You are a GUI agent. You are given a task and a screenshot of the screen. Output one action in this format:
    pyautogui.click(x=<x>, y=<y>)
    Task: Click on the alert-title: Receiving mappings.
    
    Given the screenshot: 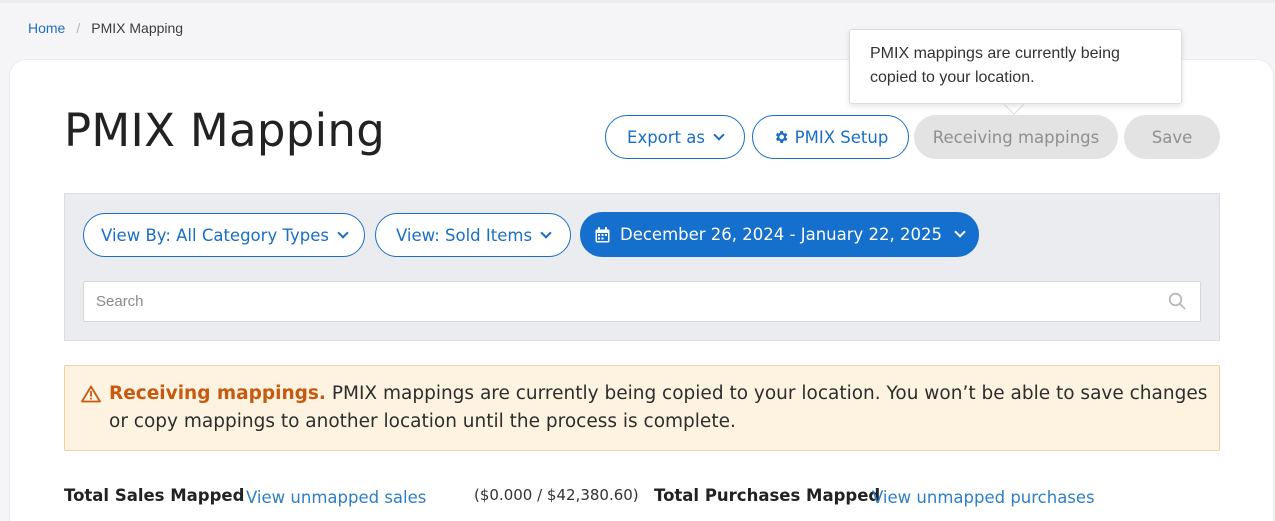 What is the action you would take?
    pyautogui.click(x=217, y=393)
    